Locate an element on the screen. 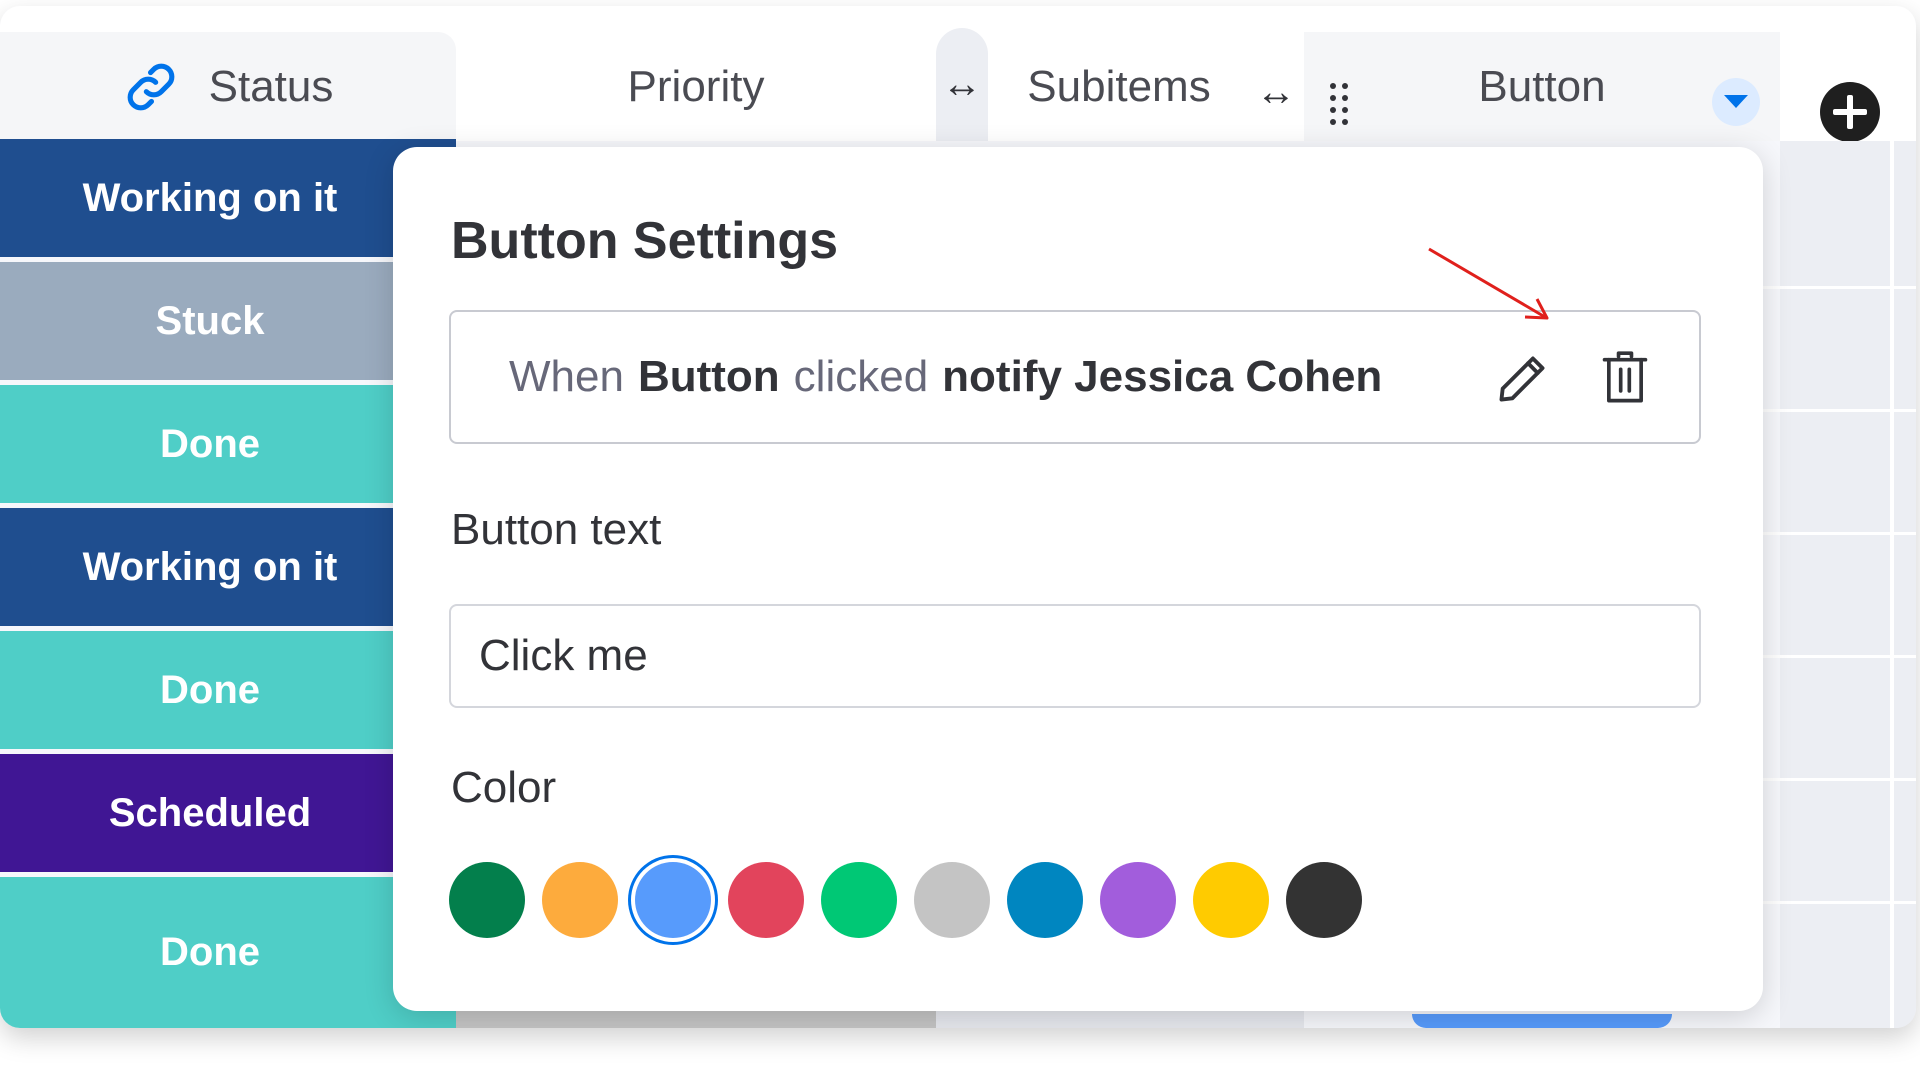 This screenshot has width=1920, height=1080. rule-action: notify Jessica Cohen is located at coordinates (1162, 376).